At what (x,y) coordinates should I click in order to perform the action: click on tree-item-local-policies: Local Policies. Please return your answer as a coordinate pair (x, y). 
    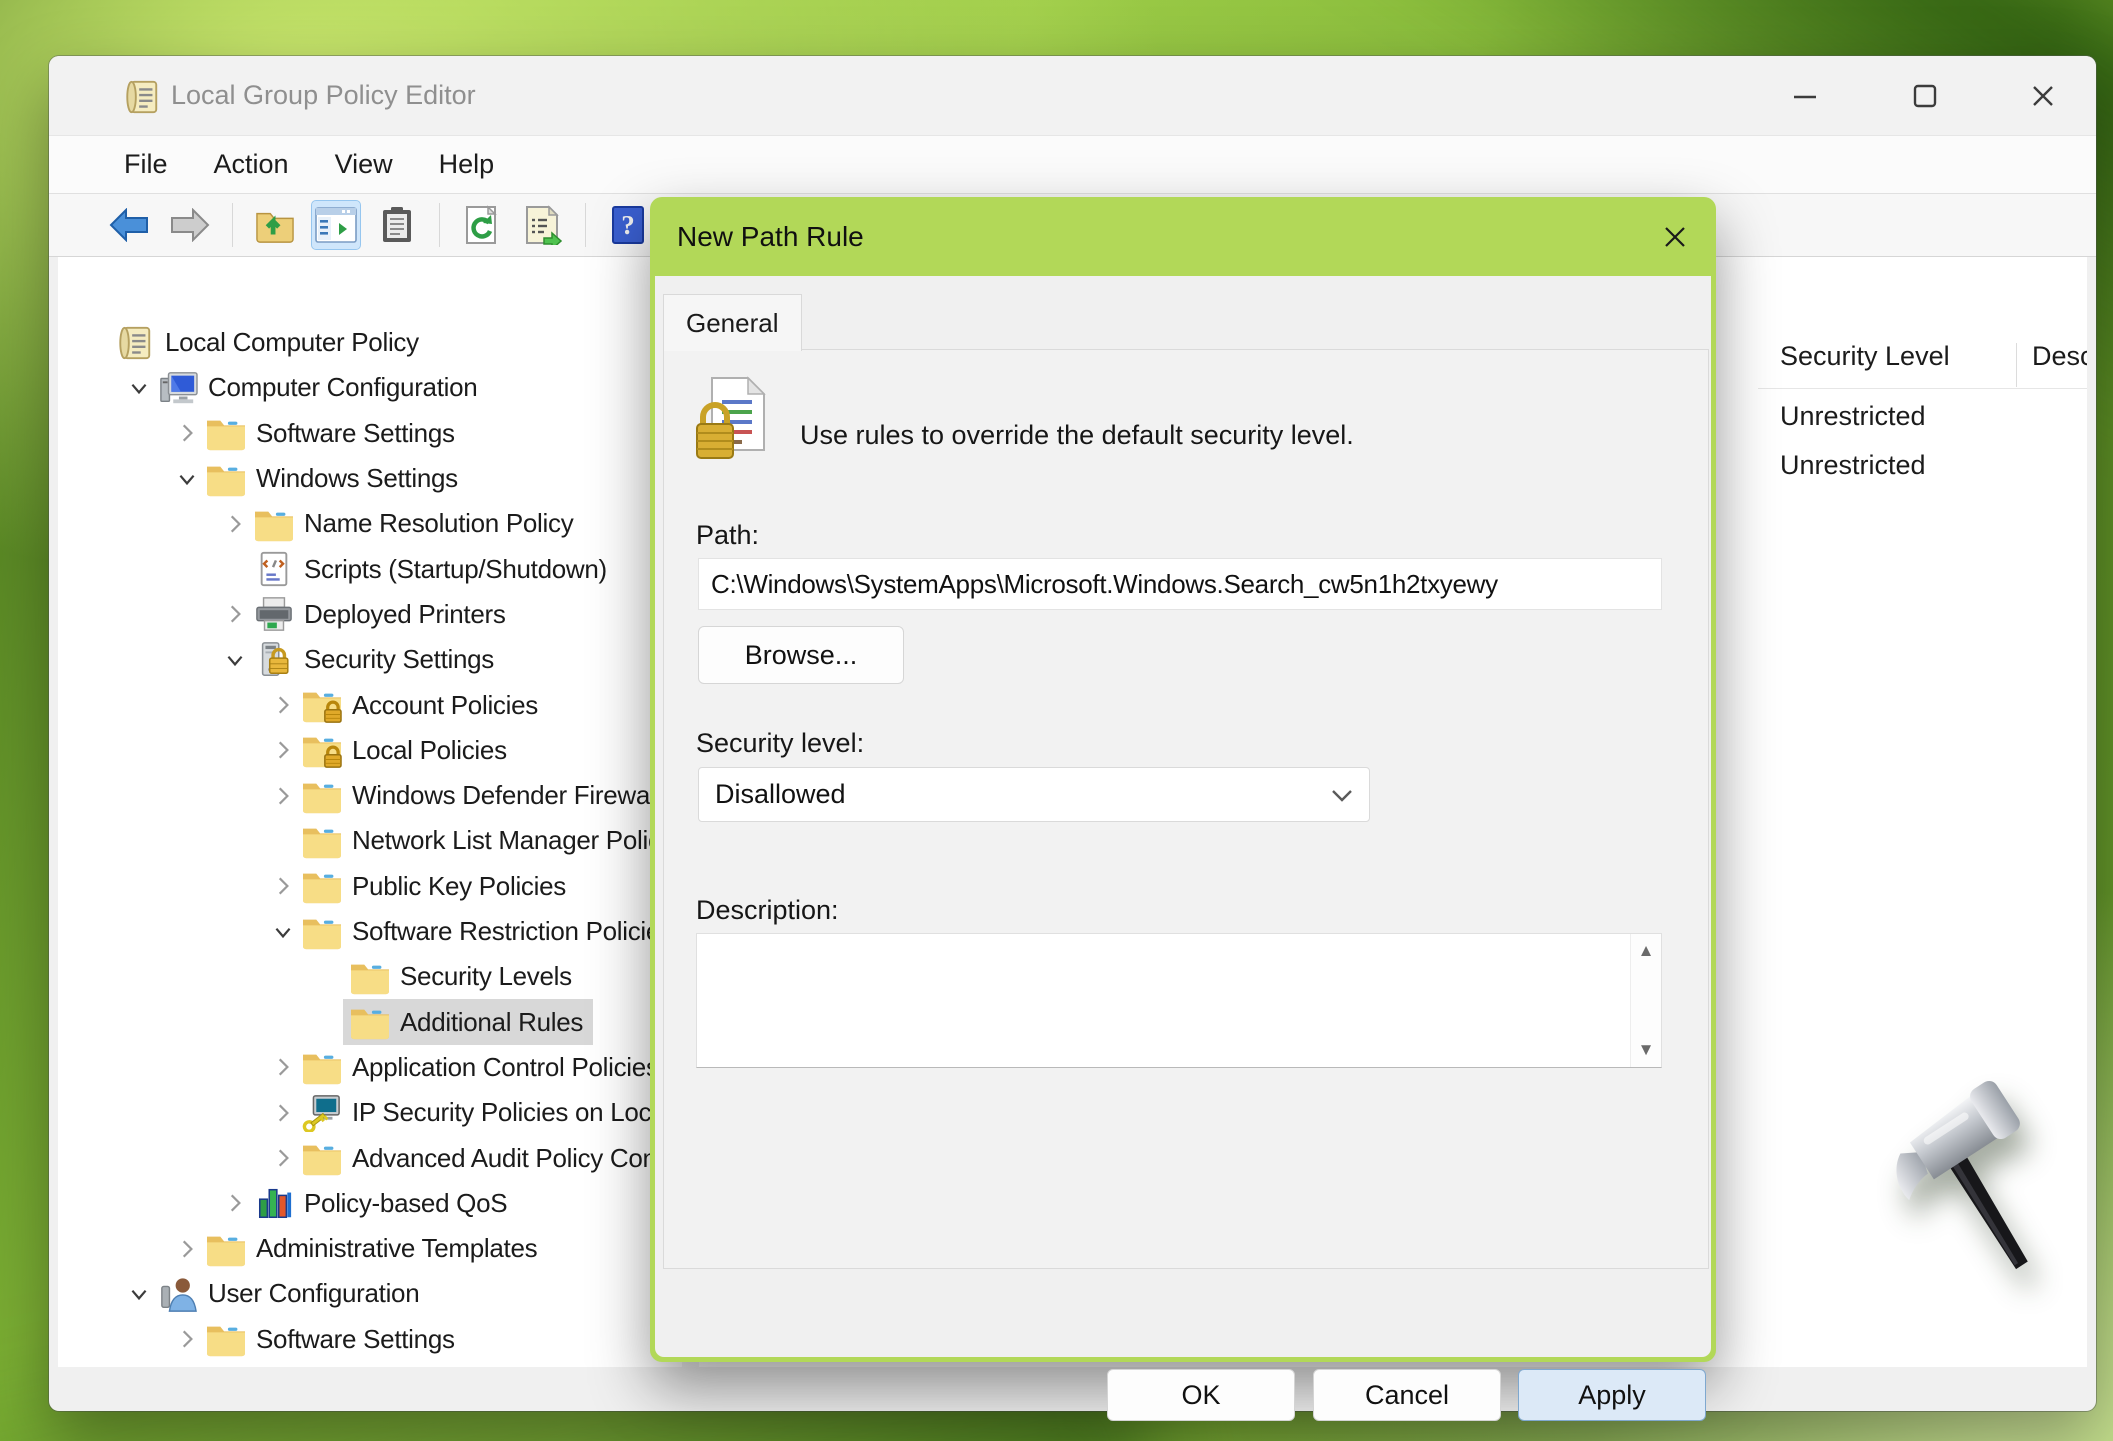
    Looking at the image, I should click on (395, 750).